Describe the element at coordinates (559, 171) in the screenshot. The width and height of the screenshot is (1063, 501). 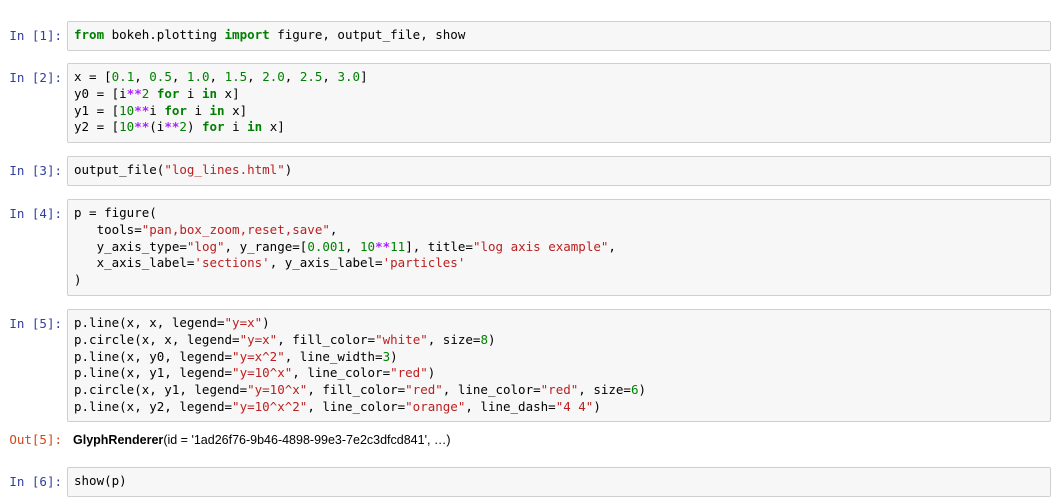
I see `code-editor: output_file("log_lines.html")` at that location.